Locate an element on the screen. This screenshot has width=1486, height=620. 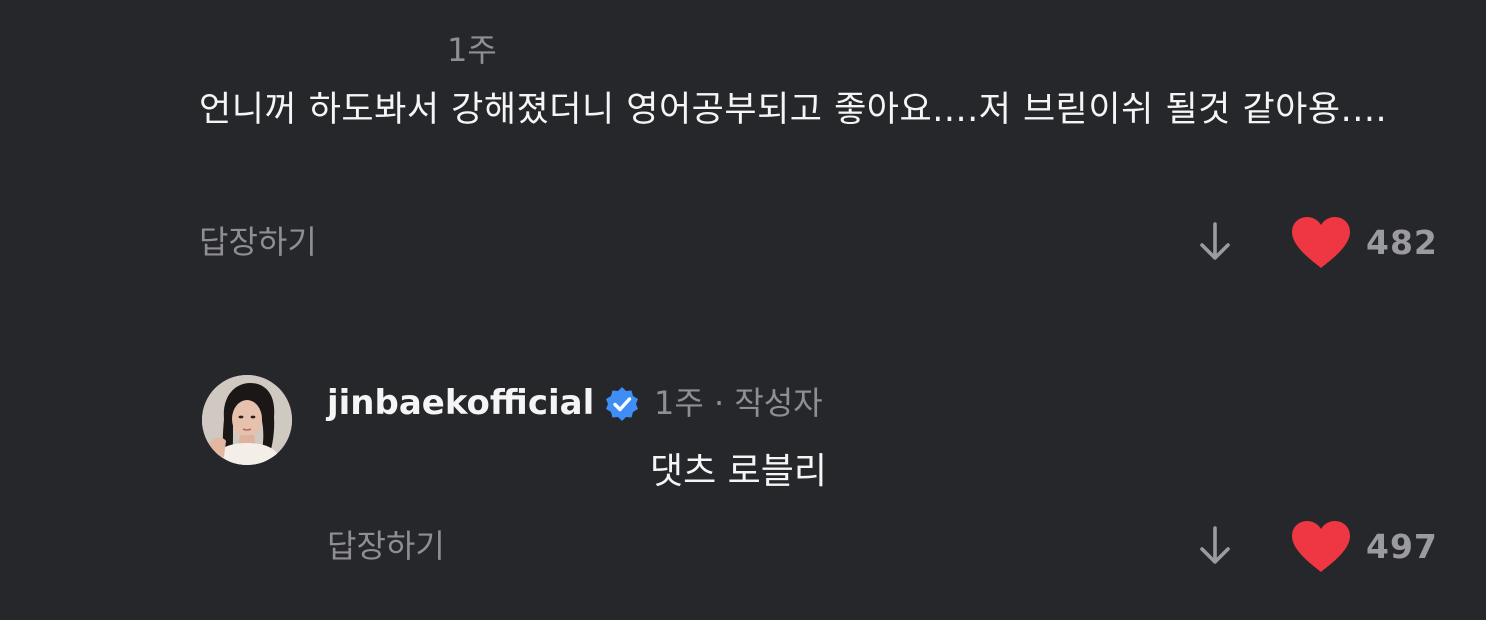
comment-timestamp: 1주 is located at coordinates (472, 50).